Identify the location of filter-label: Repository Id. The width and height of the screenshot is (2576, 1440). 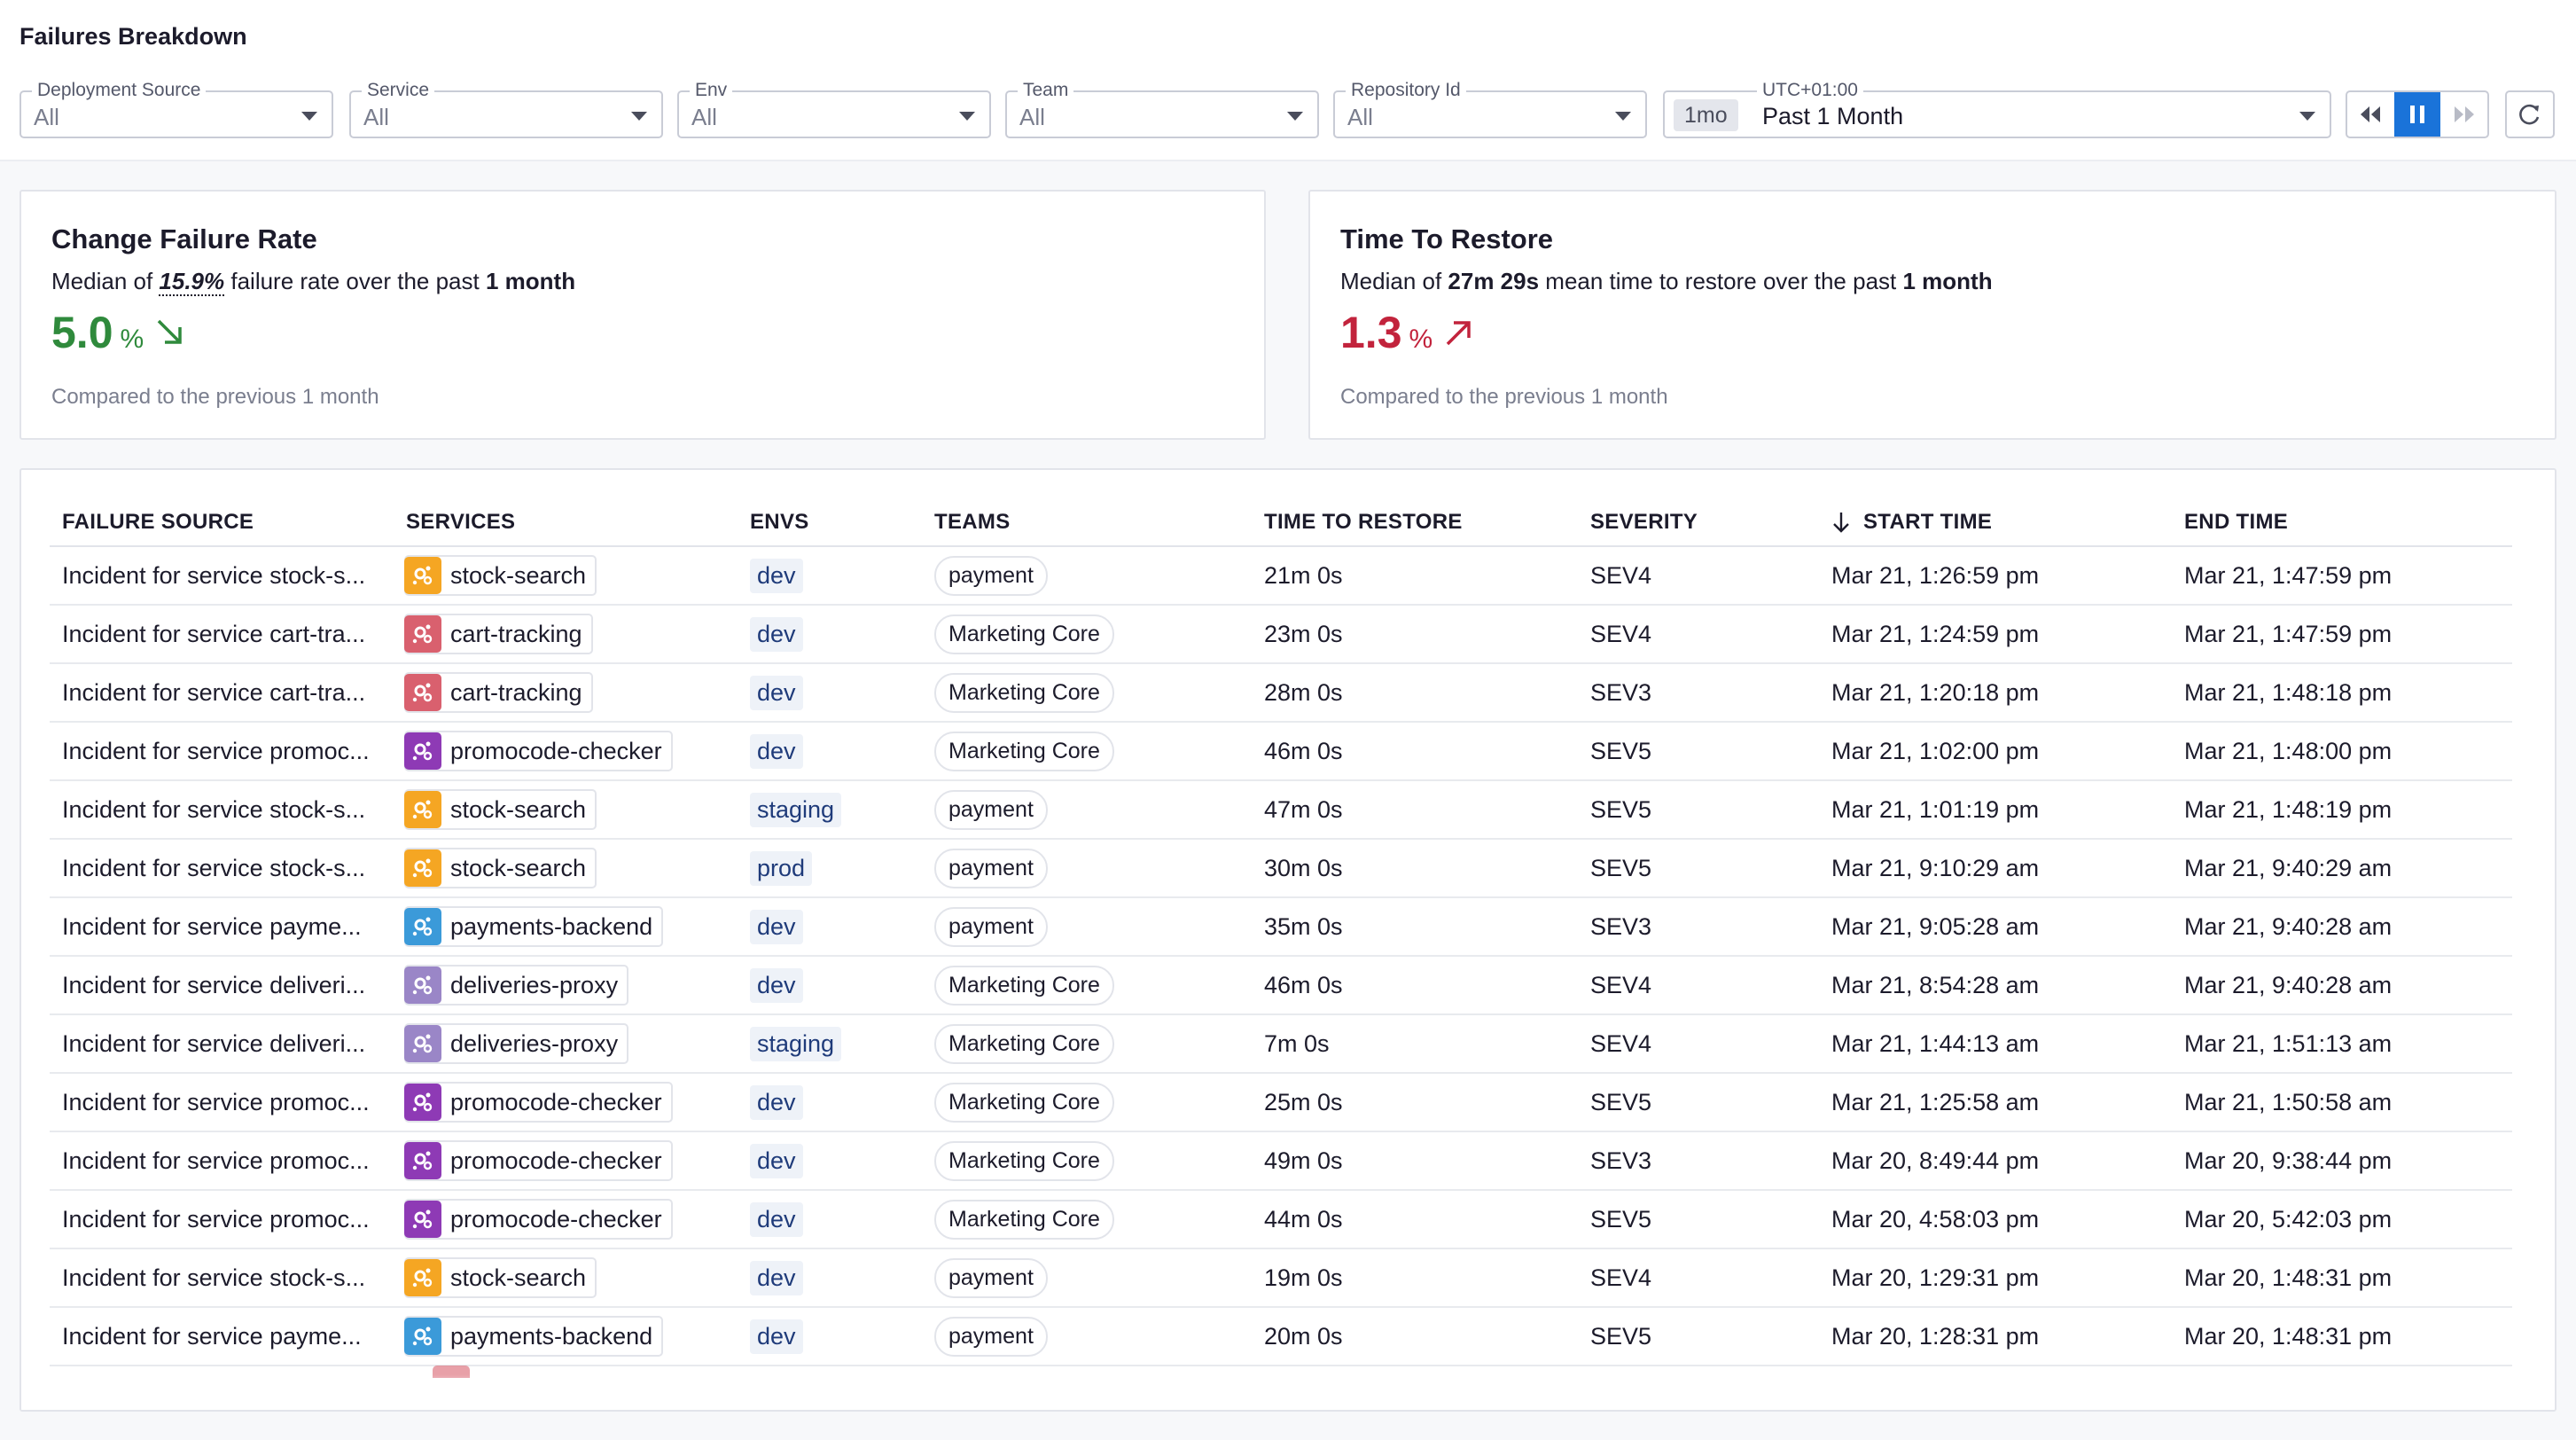
(1406, 90).